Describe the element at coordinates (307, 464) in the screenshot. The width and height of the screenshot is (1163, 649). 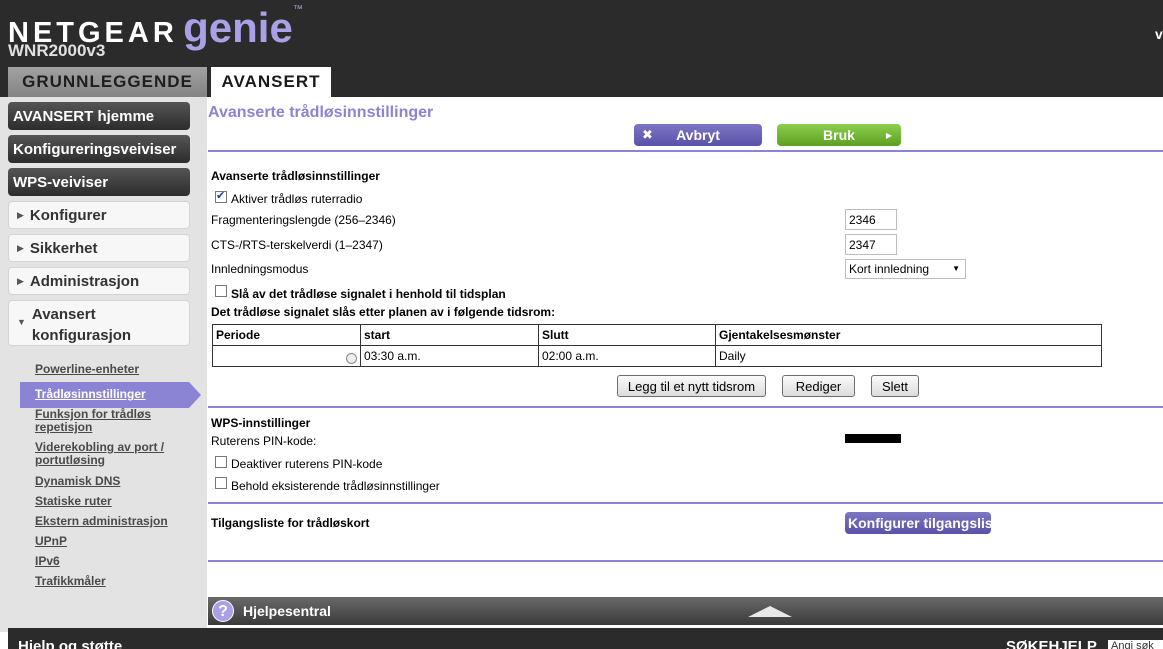
I see `disable-pin-label: Deaktiver ruterens PIN-kode` at that location.